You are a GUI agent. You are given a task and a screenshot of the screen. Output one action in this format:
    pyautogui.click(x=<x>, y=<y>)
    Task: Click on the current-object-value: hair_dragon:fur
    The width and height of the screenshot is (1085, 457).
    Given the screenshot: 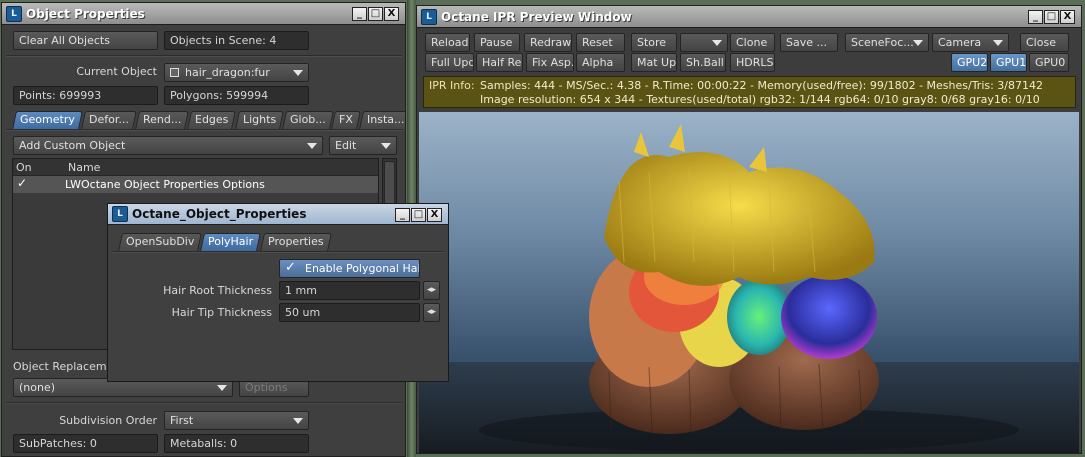 What is the action you would take?
    pyautogui.click(x=227, y=72)
    